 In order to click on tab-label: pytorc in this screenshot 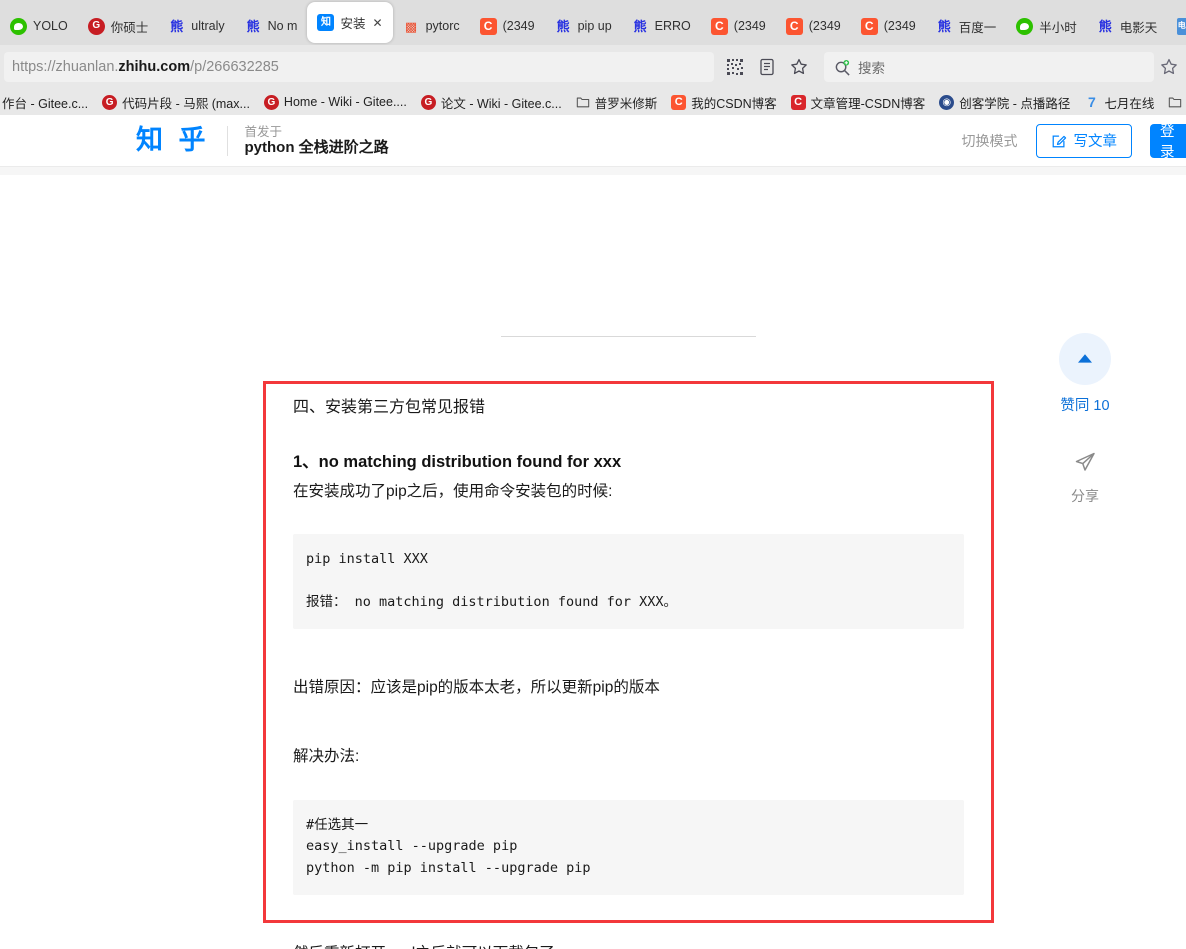, I will do `click(442, 26)`.